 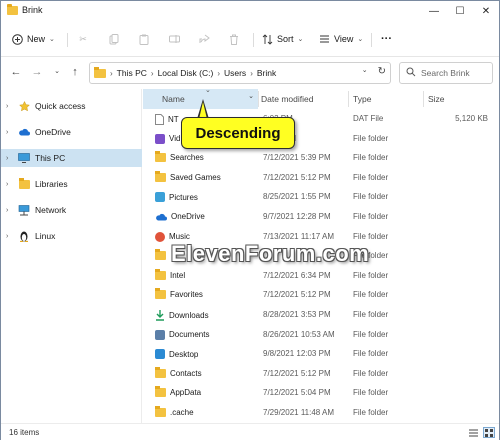 I want to click on file-row: OneDrive 9/7/2021 12:28 PM File folder, so click(x=321, y=217).